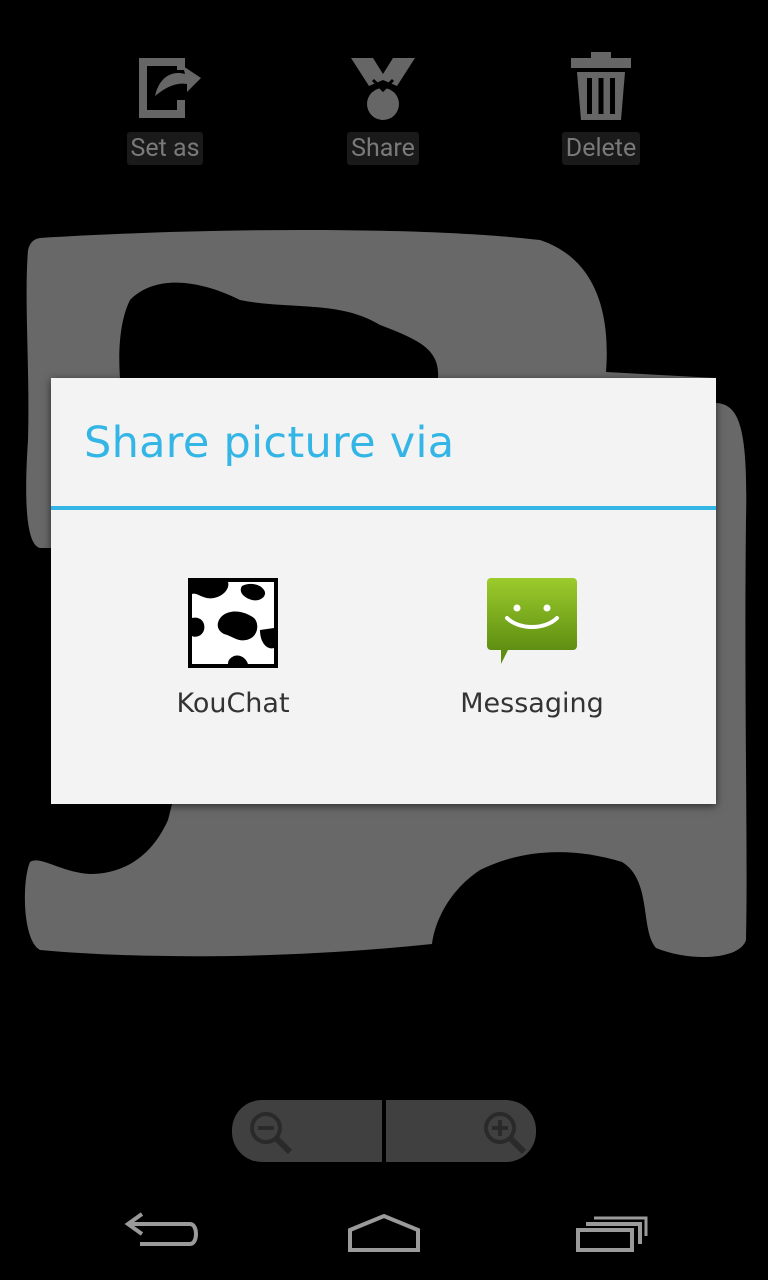 The height and width of the screenshot is (1280, 768). I want to click on messaging-label: Messaging, so click(532, 703).